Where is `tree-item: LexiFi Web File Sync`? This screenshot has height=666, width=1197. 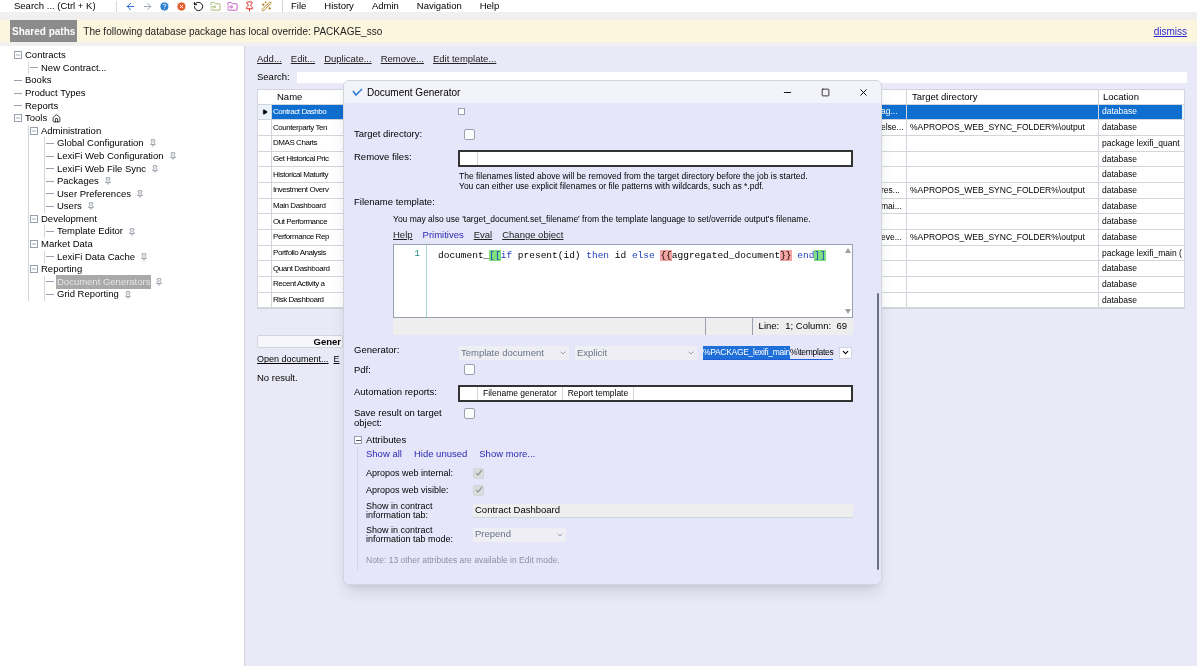
tree-item: LexiFi Web File Sync is located at coordinates (102, 168).